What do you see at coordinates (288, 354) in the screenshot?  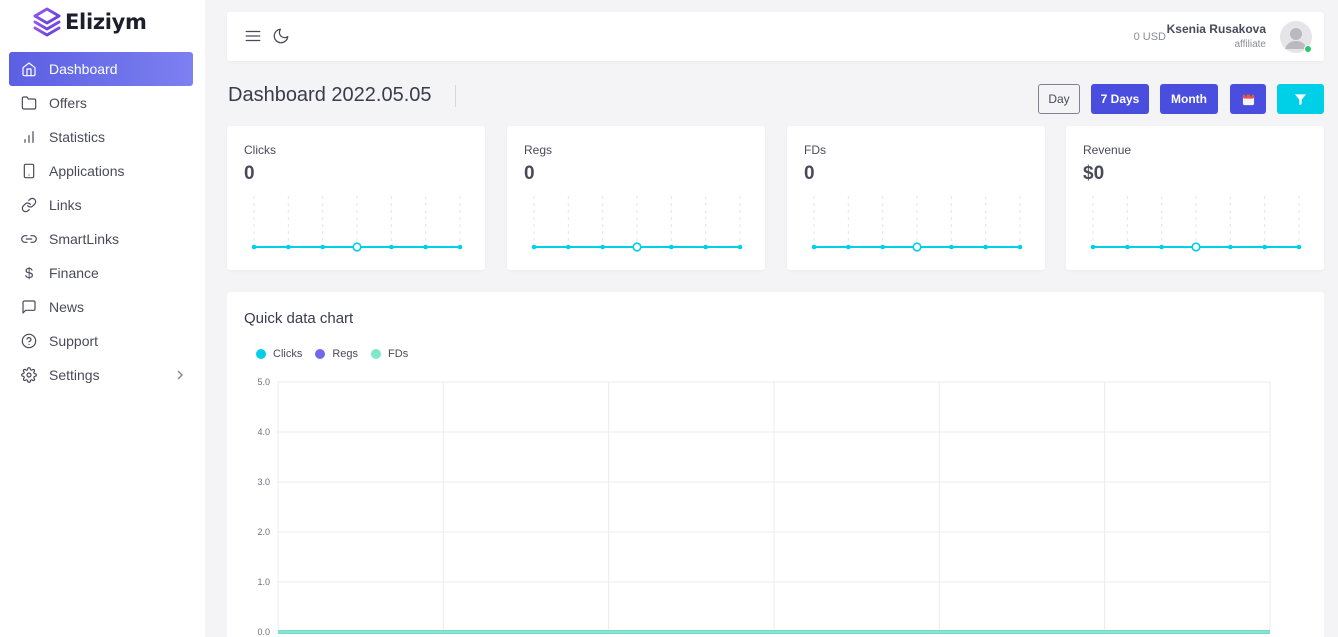 I see `legend-label: Clicks` at bounding box center [288, 354].